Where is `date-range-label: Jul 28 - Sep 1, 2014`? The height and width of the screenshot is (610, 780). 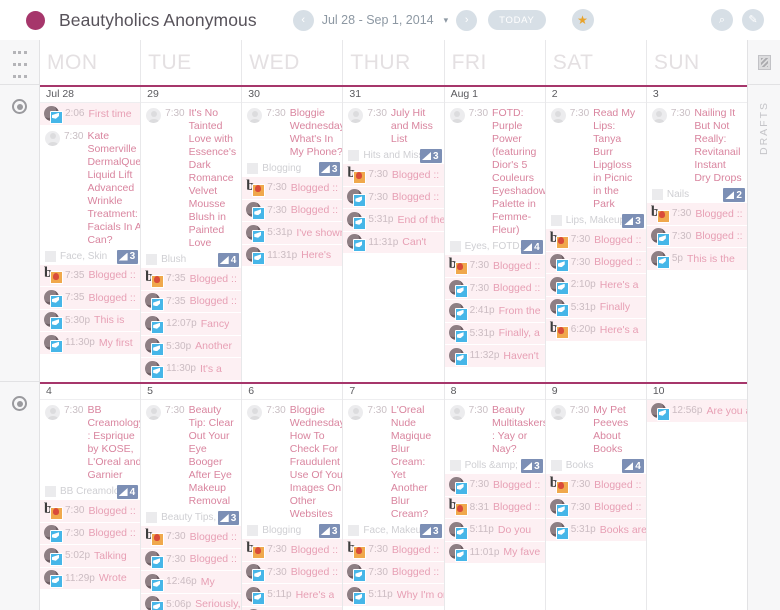
date-range-label: Jul 28 - Sep 1, 2014 is located at coordinates (378, 20).